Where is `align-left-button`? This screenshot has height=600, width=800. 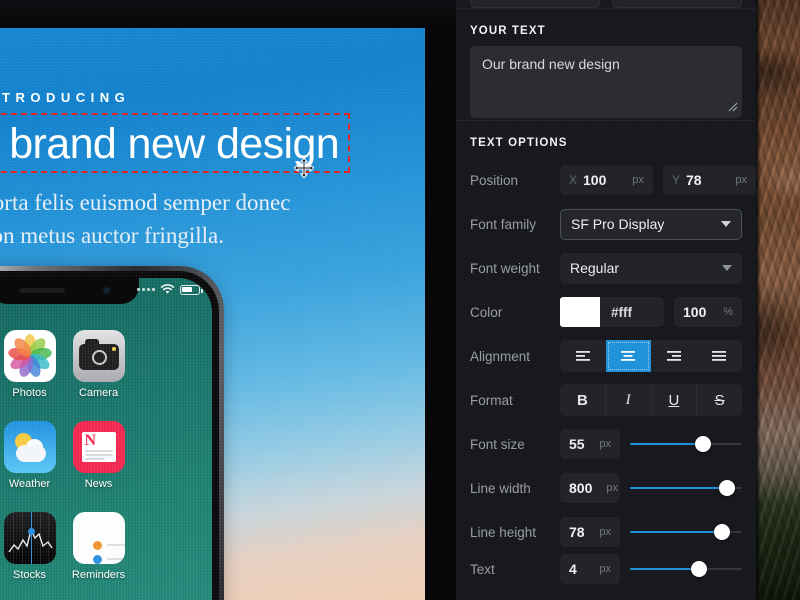
align-left-button is located at coordinates (583, 356).